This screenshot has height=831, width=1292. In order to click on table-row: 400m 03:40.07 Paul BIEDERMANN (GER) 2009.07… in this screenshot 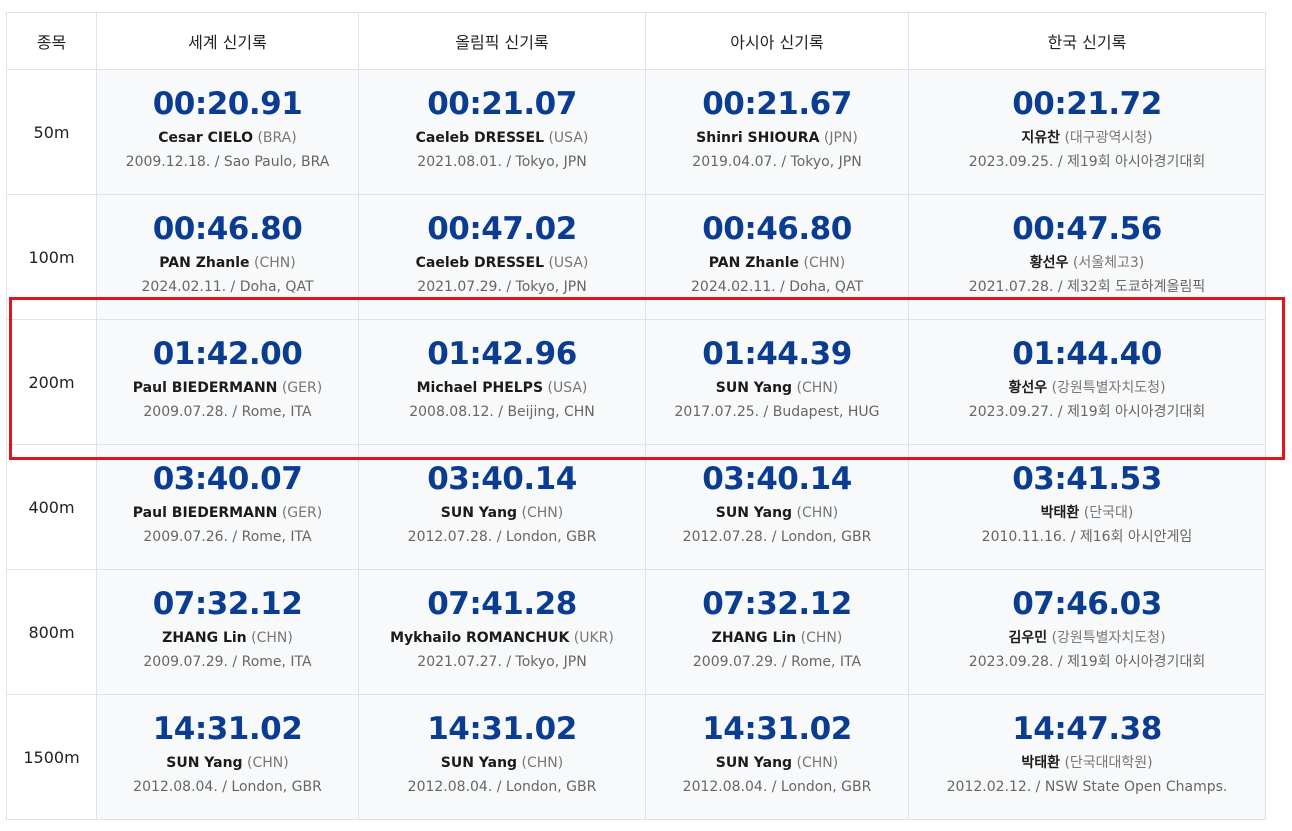, I will do `click(636, 507)`.